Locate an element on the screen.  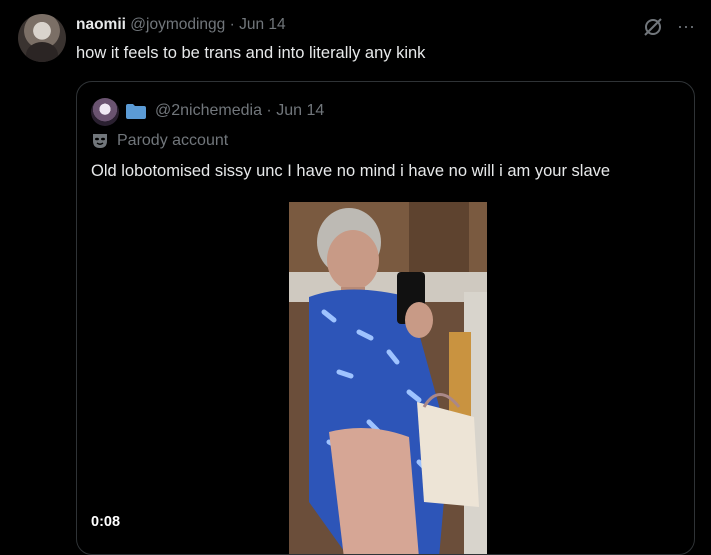
tweet-header: naomii @joymodingg · Jun 14 is located at coordinates (181, 25).